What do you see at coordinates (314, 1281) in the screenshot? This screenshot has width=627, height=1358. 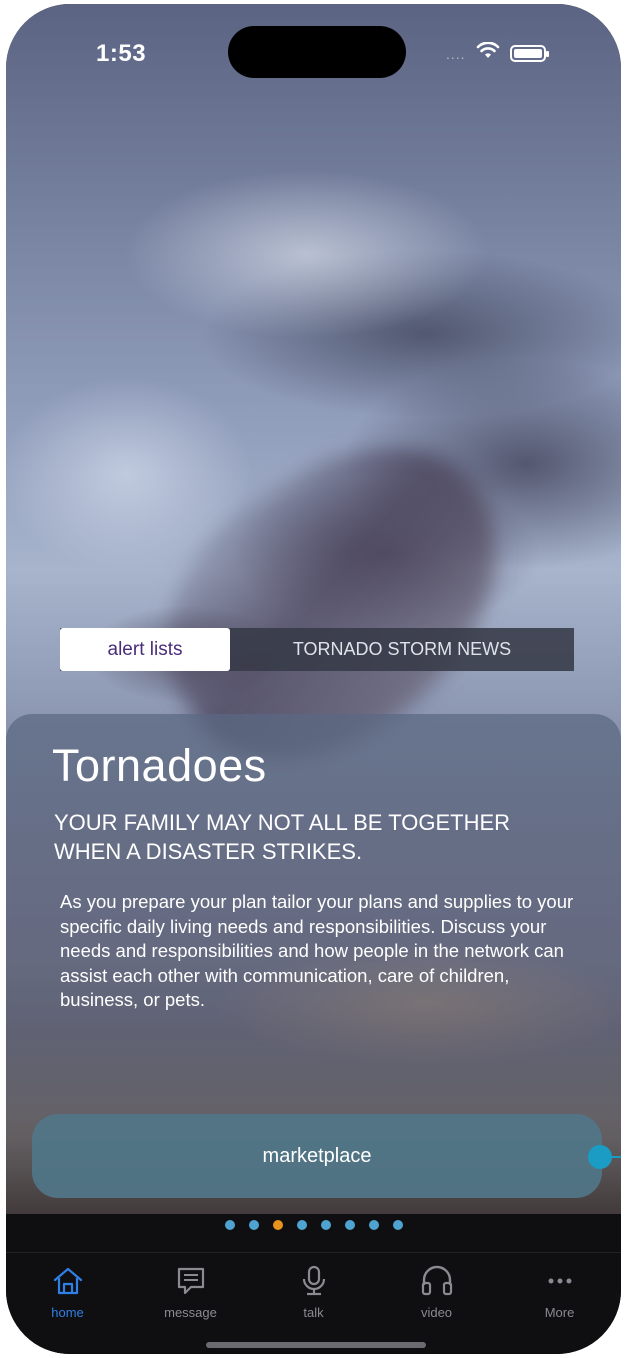 I see `microphone-icon` at bounding box center [314, 1281].